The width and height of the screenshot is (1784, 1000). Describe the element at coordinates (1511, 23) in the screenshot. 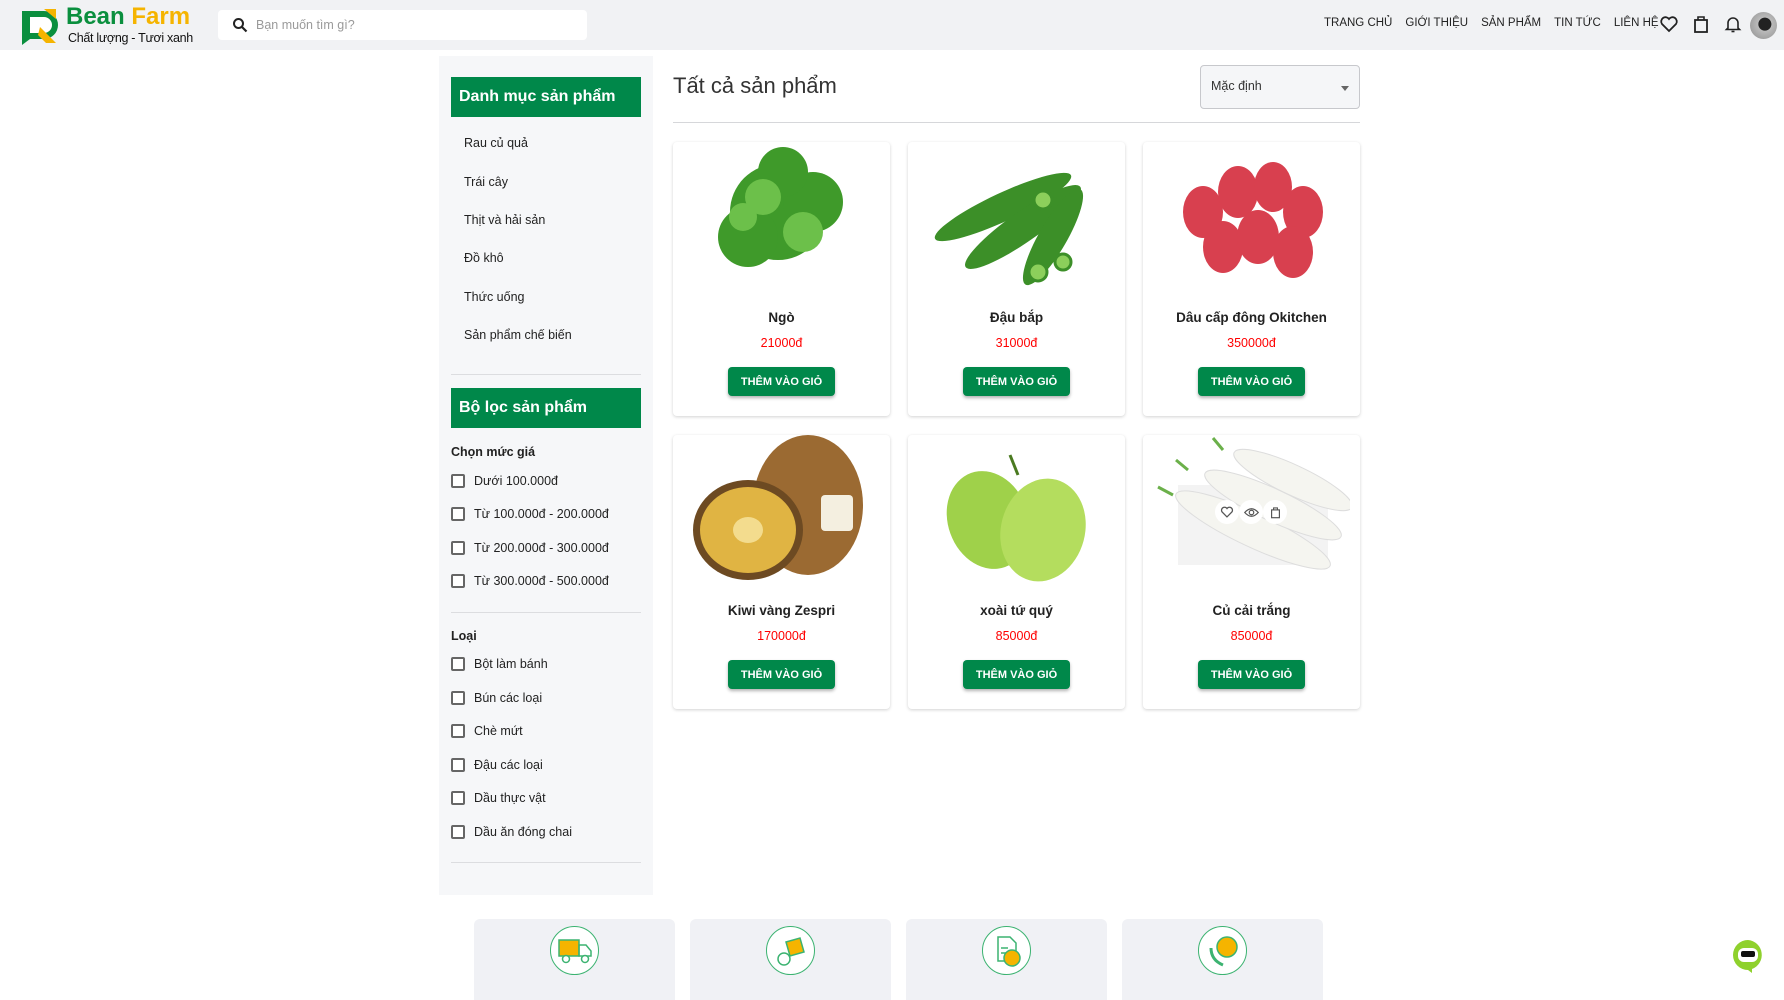

I see `nav-products: SẢN PHẨM` at that location.